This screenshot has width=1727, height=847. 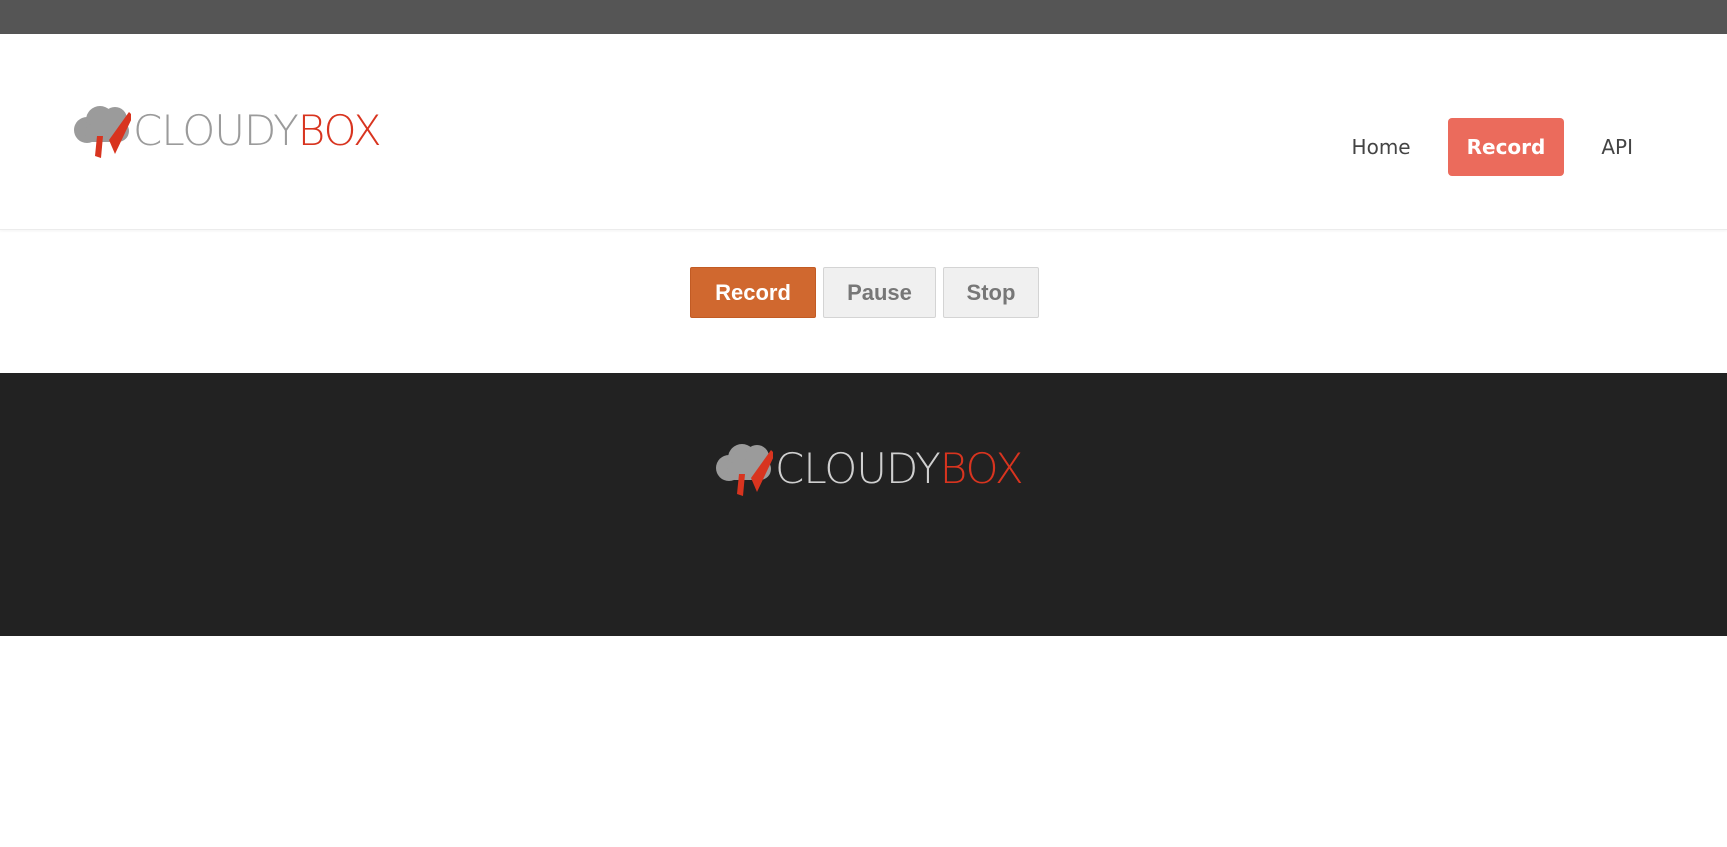 I want to click on logo-wordmark: CLOUDYBOX, so click(x=257, y=131).